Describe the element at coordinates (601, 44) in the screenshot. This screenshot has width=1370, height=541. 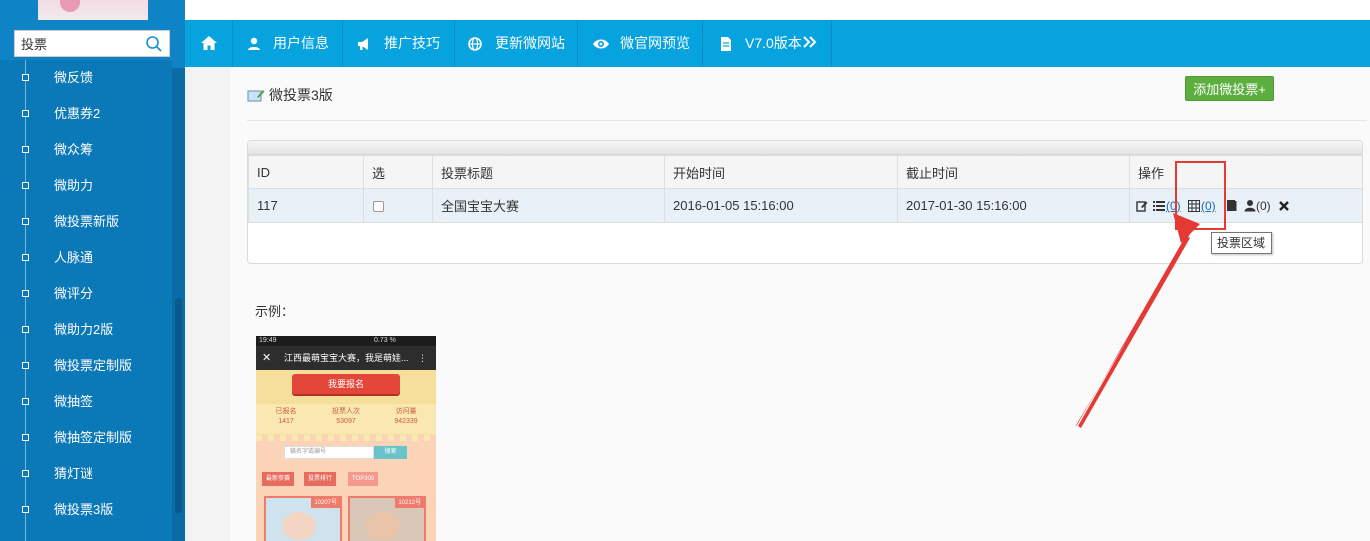
I see `eye-icon` at that location.